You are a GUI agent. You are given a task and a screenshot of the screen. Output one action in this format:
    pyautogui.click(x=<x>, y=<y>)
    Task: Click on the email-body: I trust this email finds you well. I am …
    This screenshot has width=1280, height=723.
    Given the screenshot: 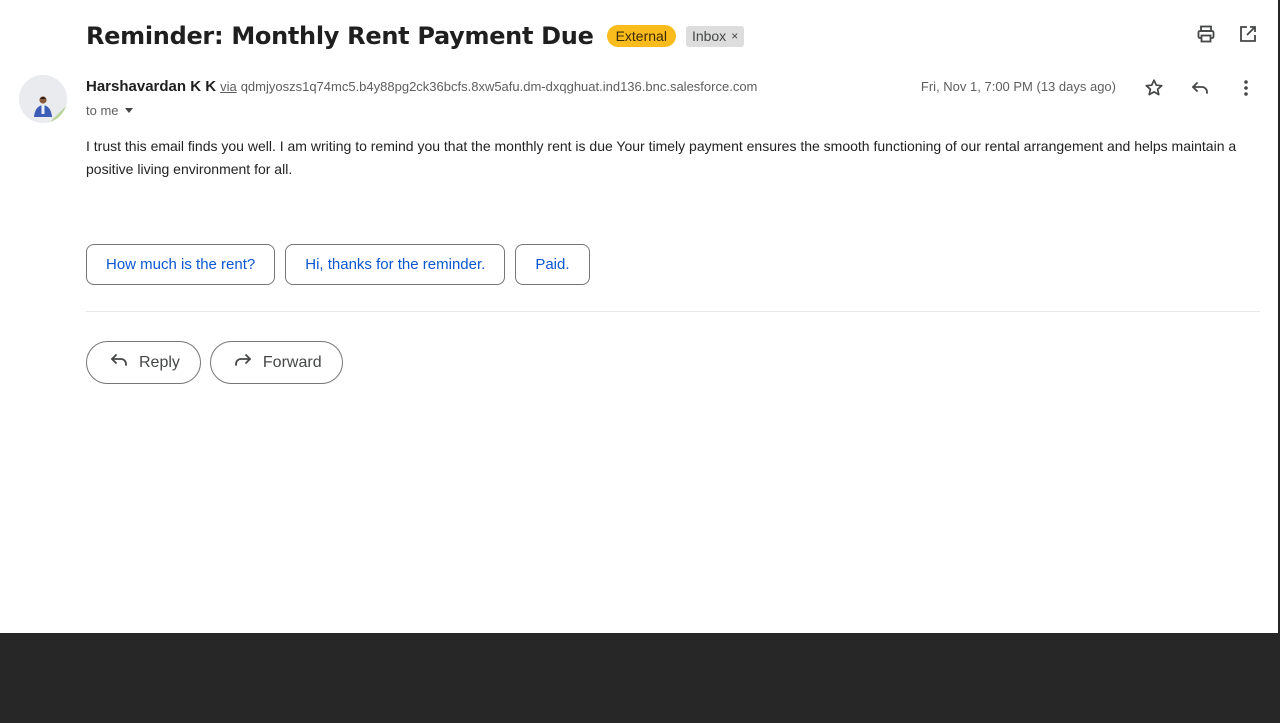 What is the action you would take?
    pyautogui.click(x=661, y=157)
    